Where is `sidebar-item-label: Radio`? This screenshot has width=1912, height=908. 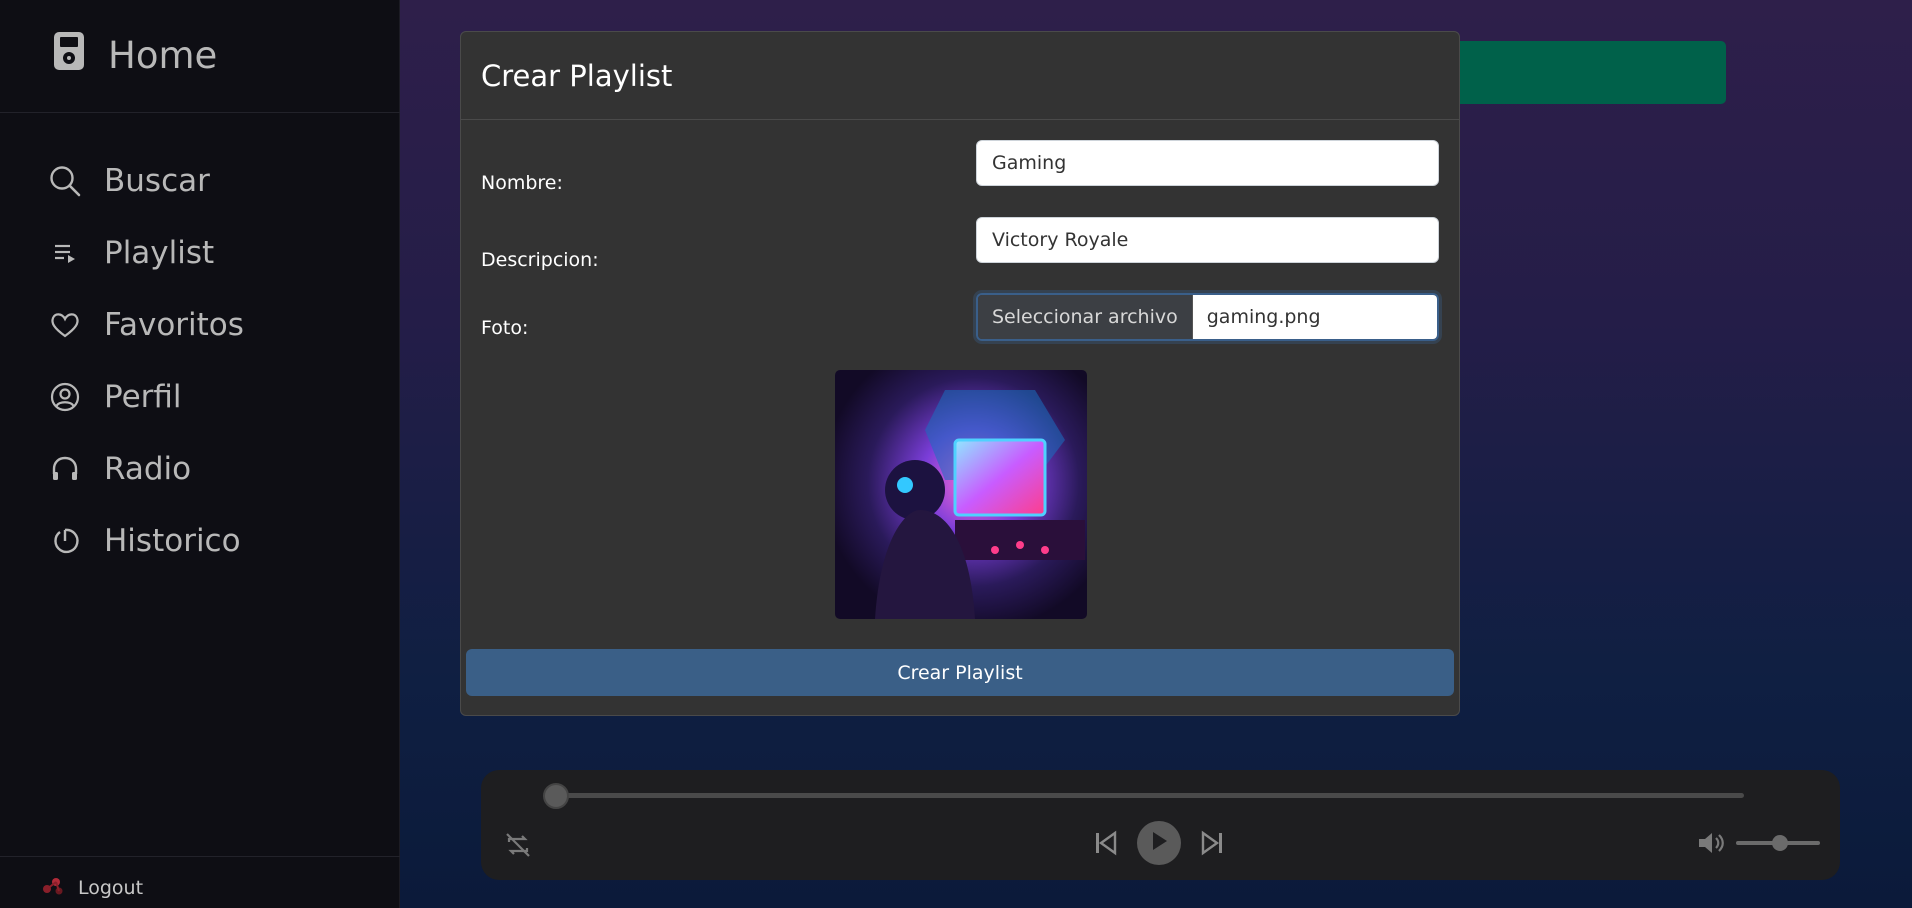 sidebar-item-label: Radio is located at coordinates (148, 469).